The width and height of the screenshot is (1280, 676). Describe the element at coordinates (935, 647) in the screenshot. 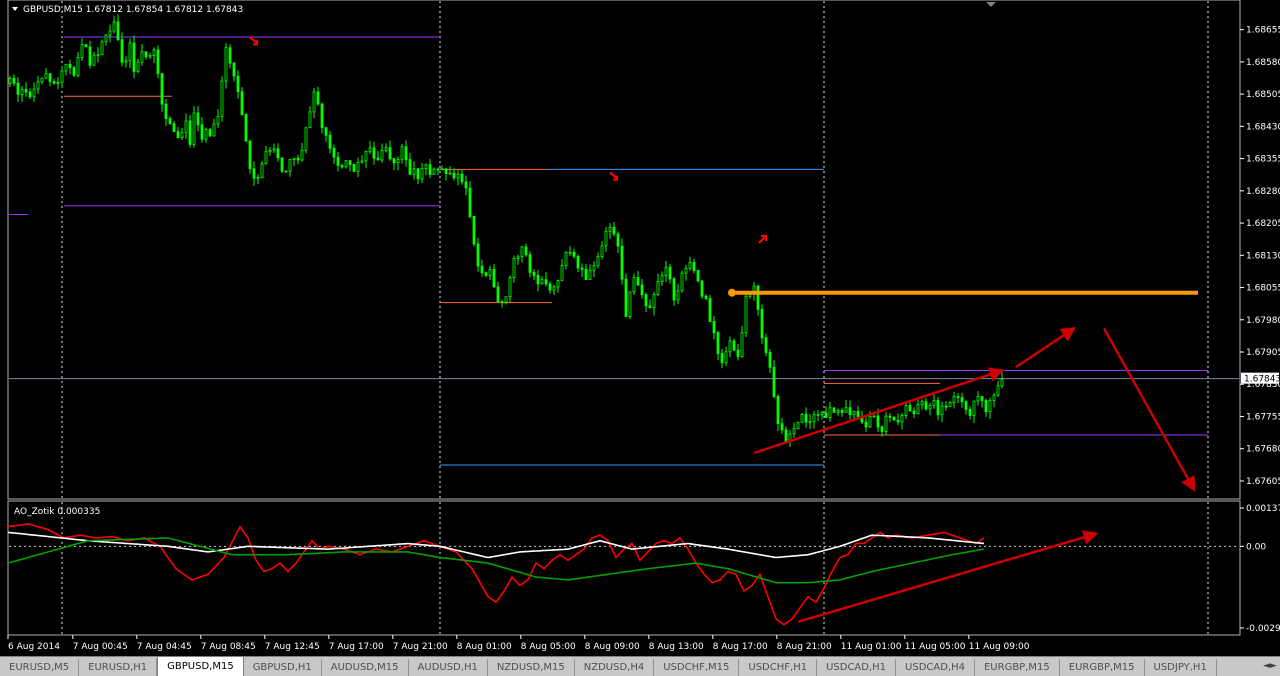

I see `time-tick-label: 11 Aug 05:00` at that location.